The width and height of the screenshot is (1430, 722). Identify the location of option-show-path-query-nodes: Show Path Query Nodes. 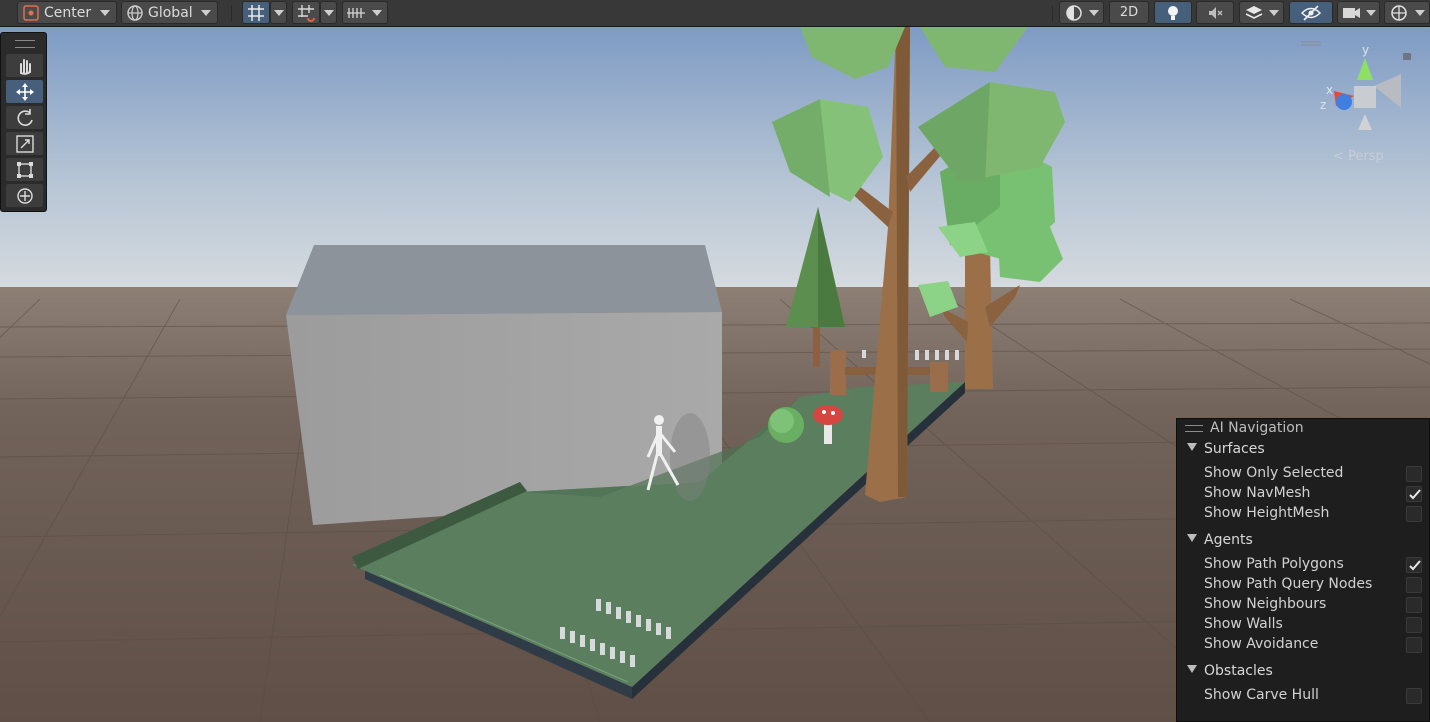
(1288, 584).